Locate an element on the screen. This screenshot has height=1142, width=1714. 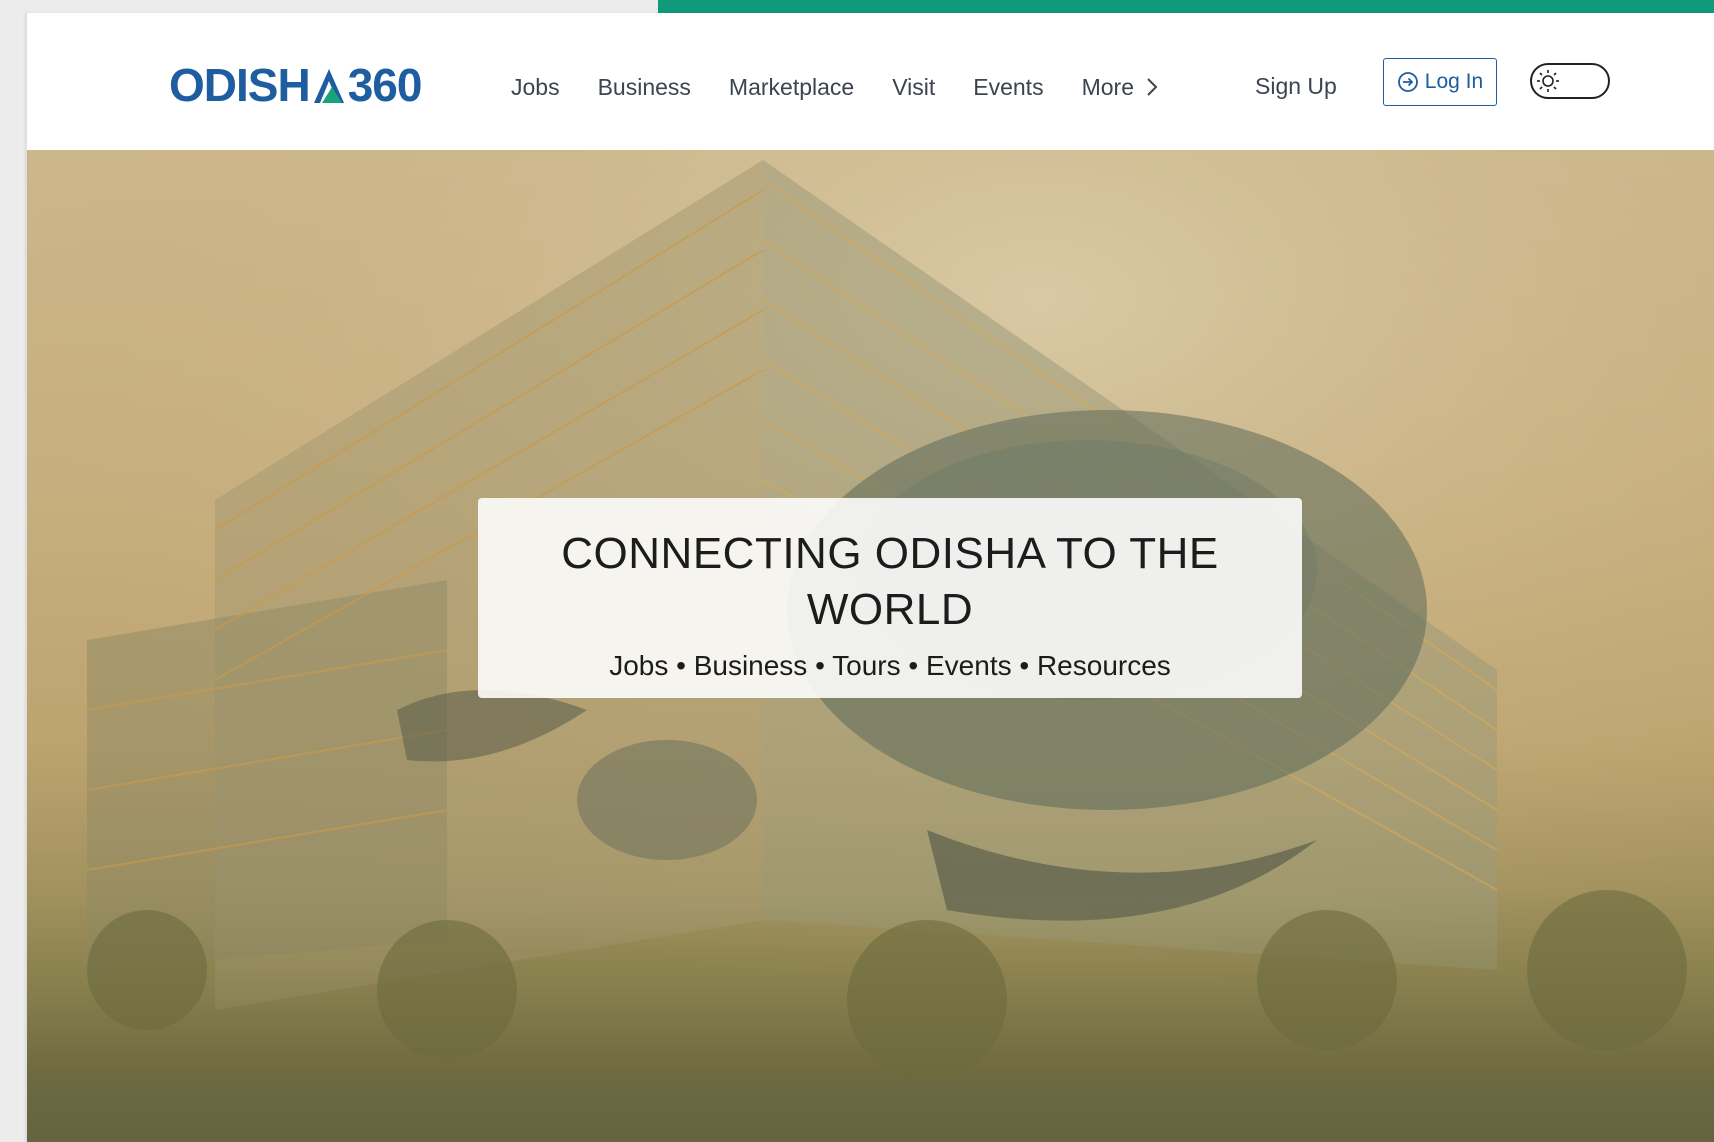
nav-item-more: More is located at coordinates (1120, 87).